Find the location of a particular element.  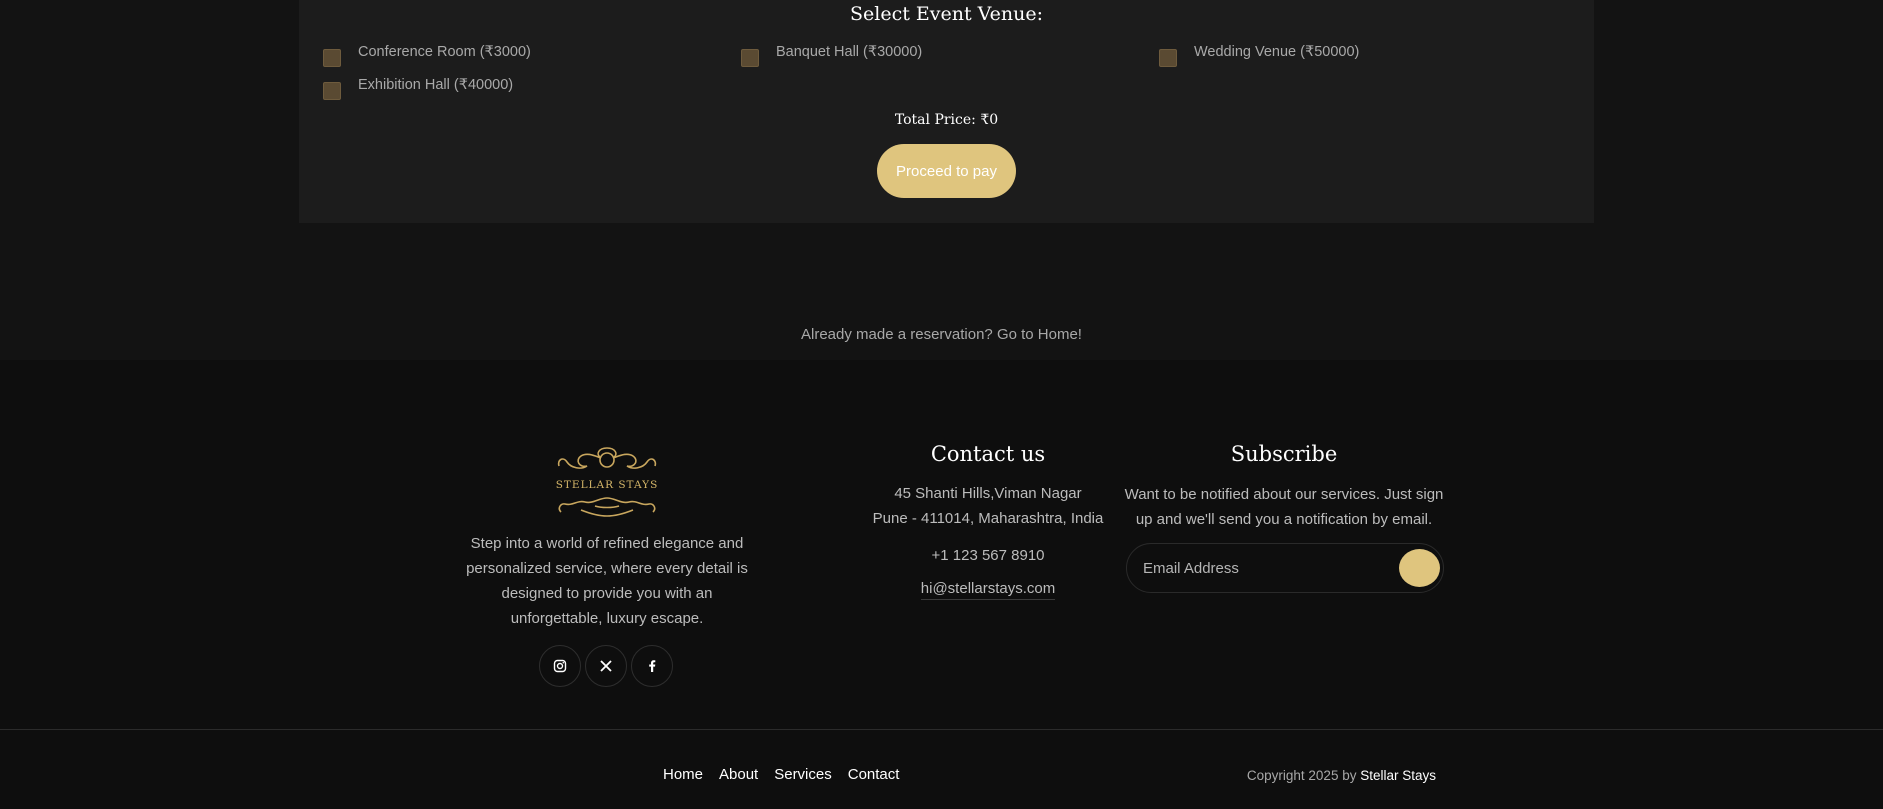

email-link: hi@stellarstays.com is located at coordinates (988, 590).